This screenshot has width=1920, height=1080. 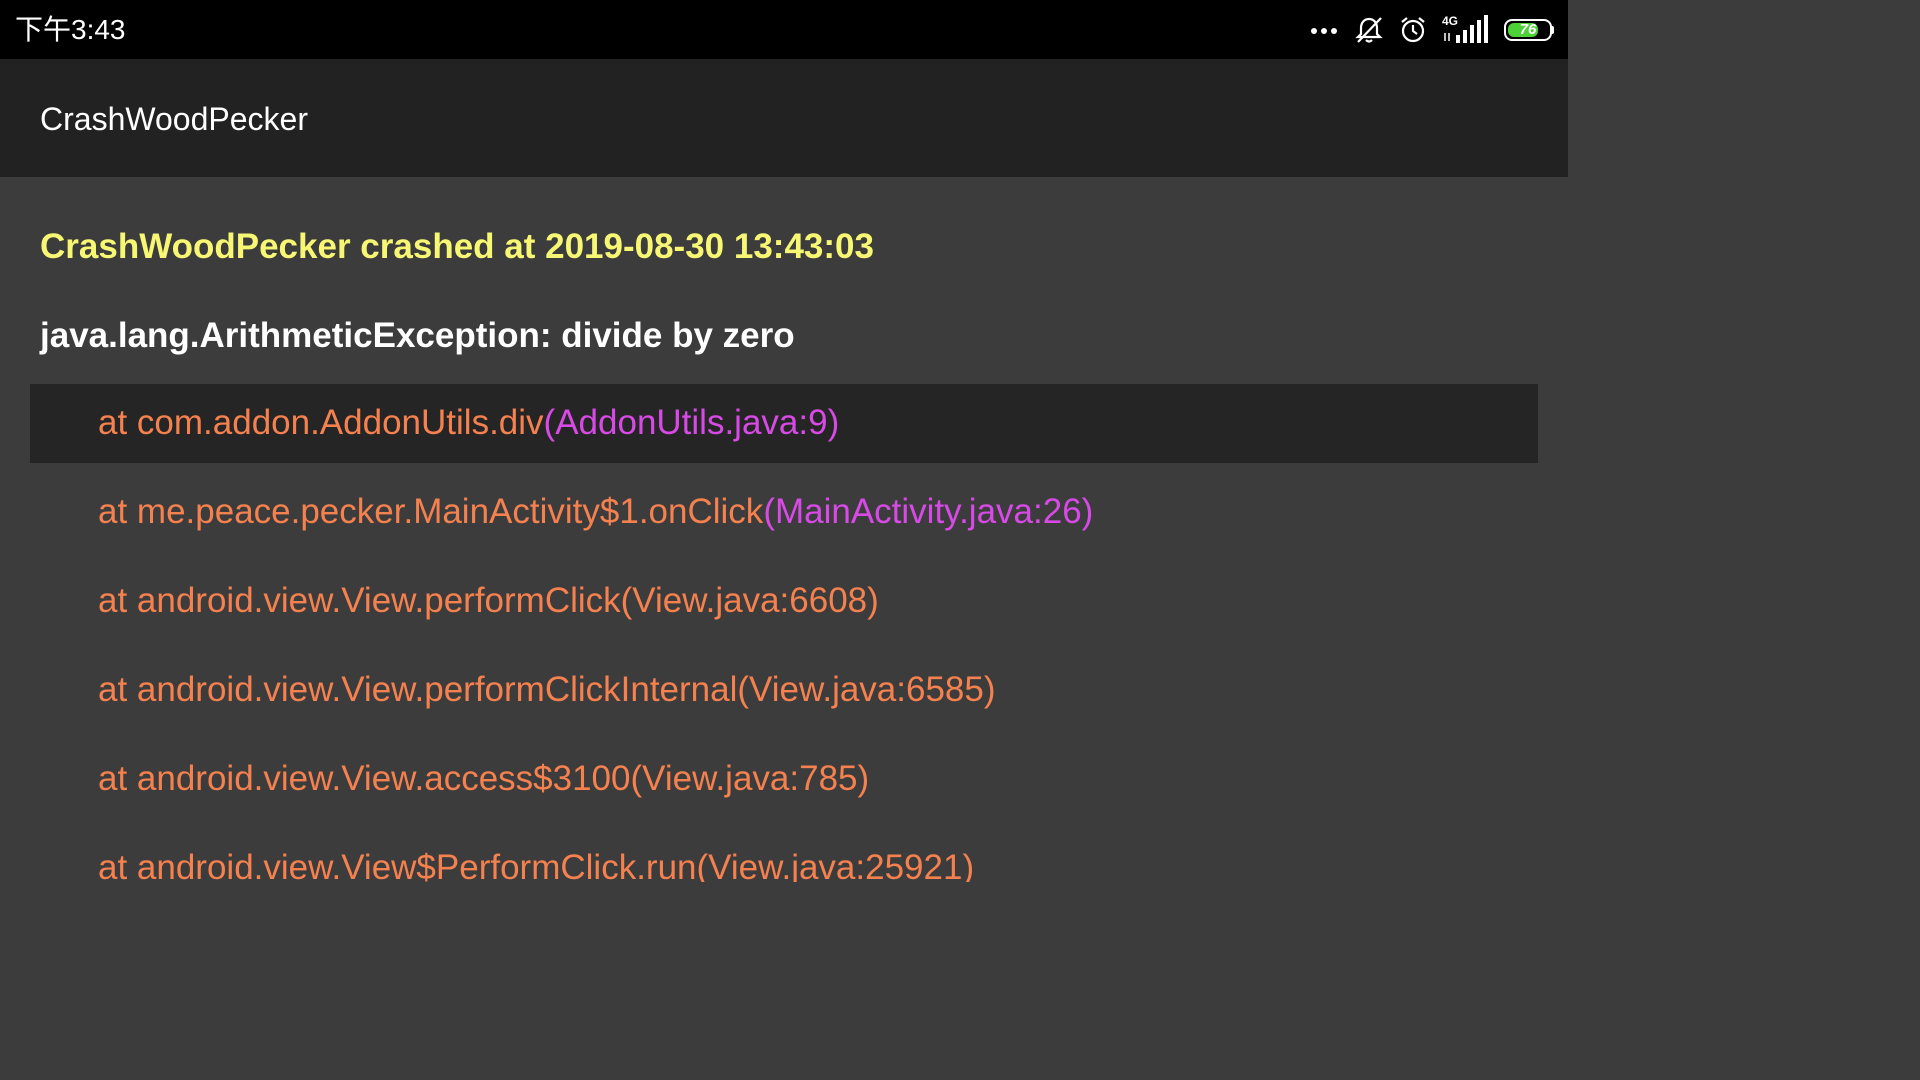 What do you see at coordinates (1369, 30) in the screenshot?
I see `mute-icon` at bounding box center [1369, 30].